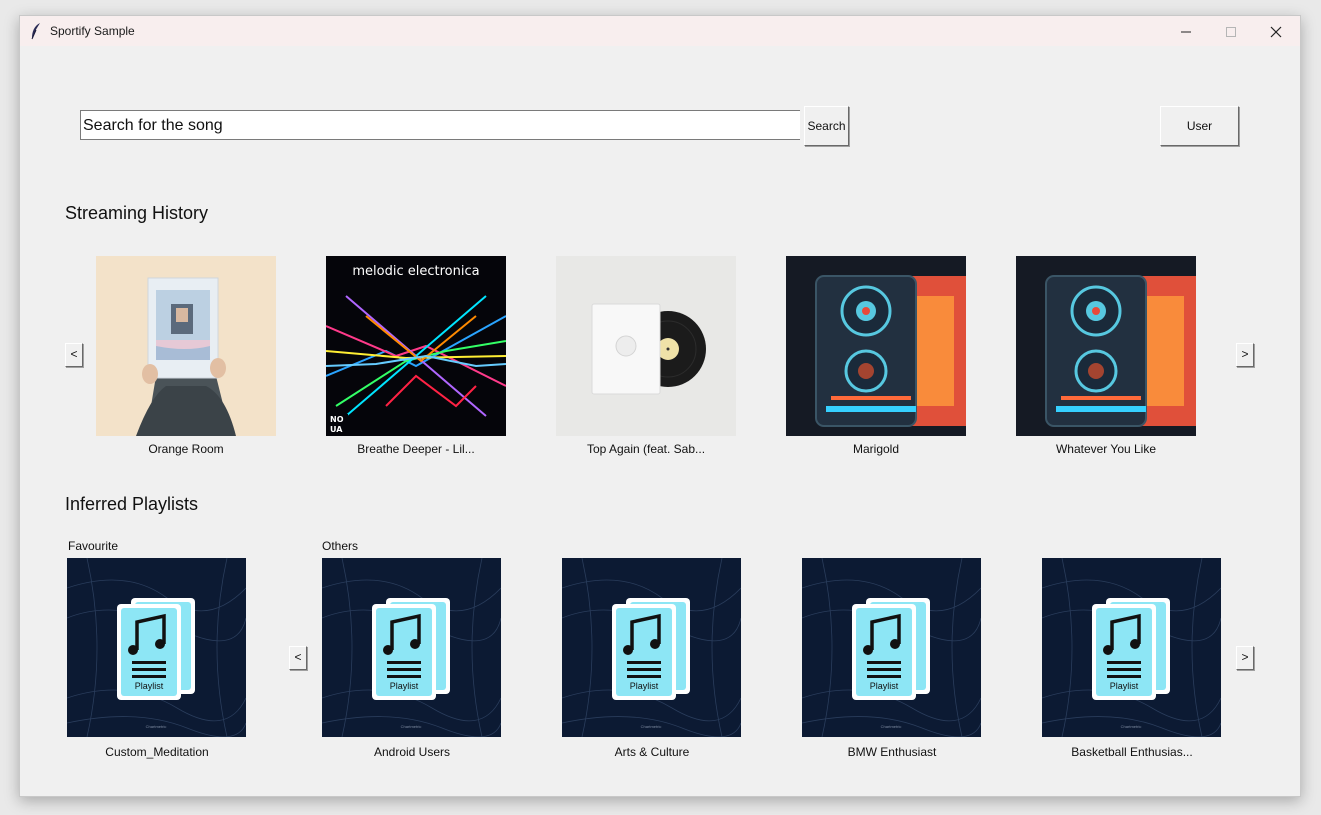 The height and width of the screenshot is (815, 1321). I want to click on minimize-button, so click(1185, 31).